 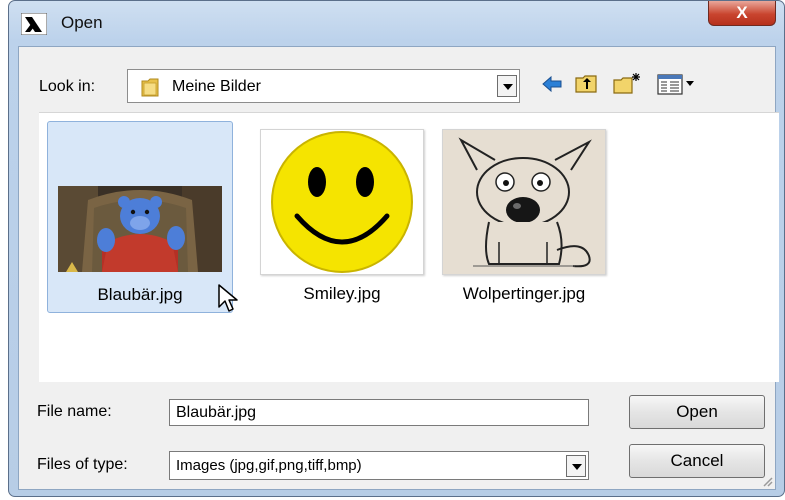 I want to click on file-type-dropdown: Images (jpg,gif,png,tiff,bmp), so click(x=379, y=465).